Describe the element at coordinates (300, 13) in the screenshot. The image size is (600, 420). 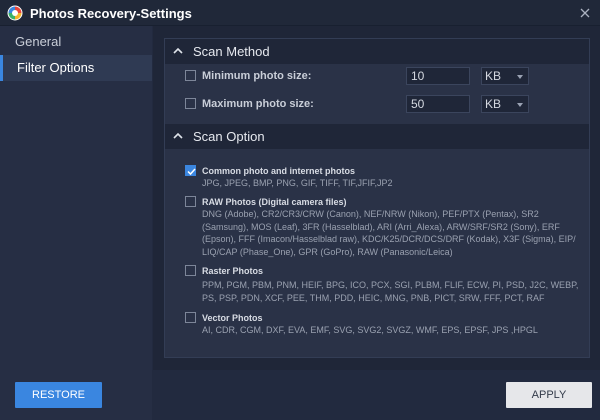
I see `title-bar: Photos Recovery-Settings` at that location.